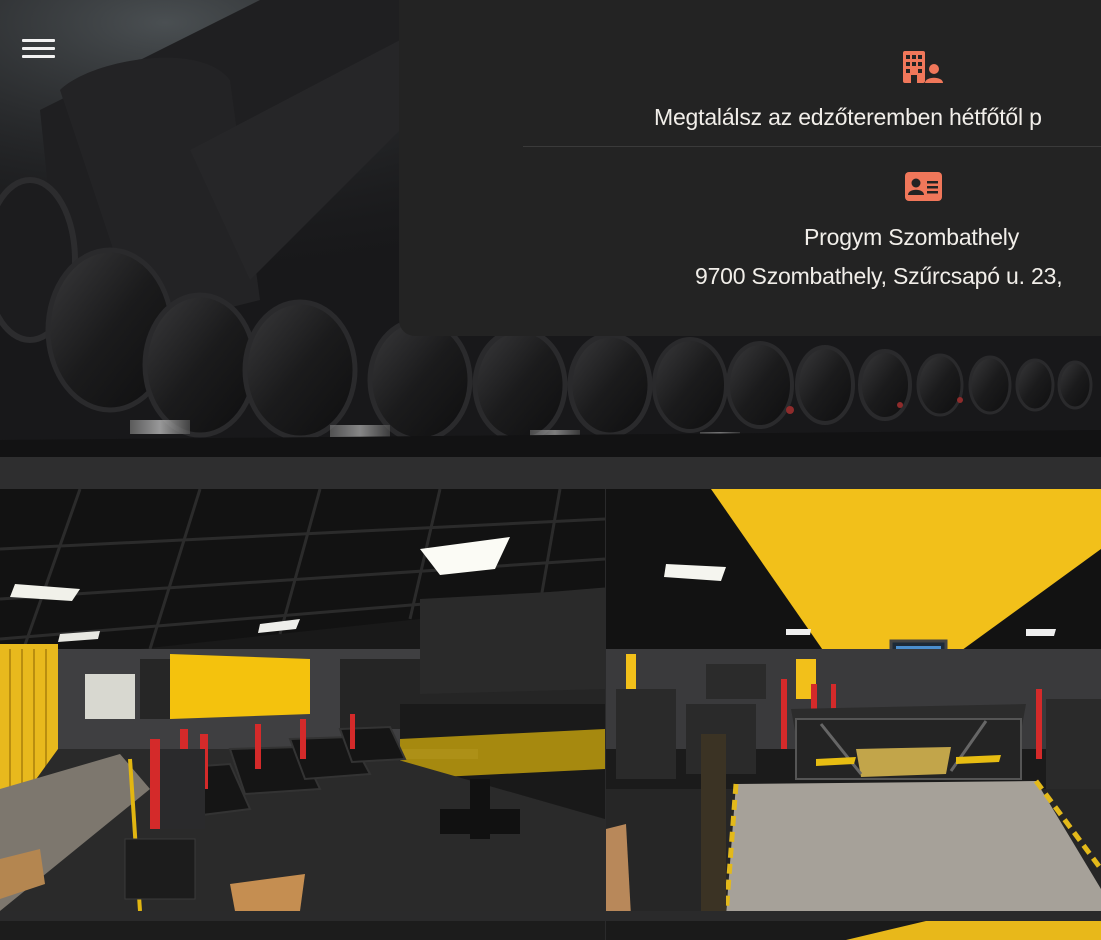 This screenshot has height=940, width=1101. I want to click on gym-address: 9700 Szombathely, Szűrcsapó u. 23,, so click(879, 276).